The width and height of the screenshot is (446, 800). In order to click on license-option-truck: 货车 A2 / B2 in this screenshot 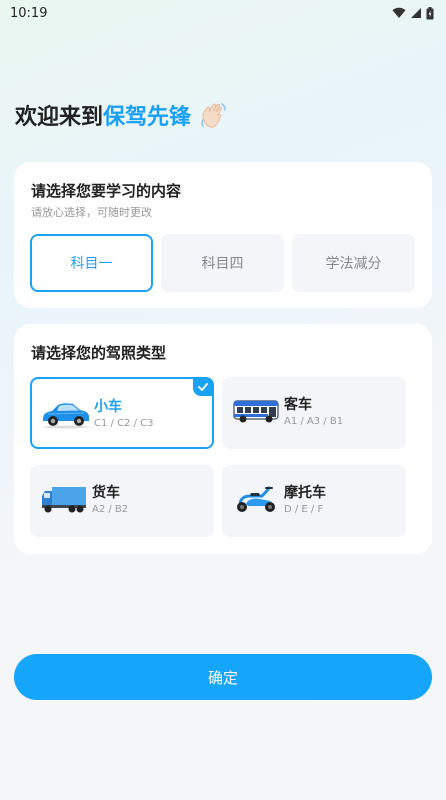, I will do `click(122, 501)`.